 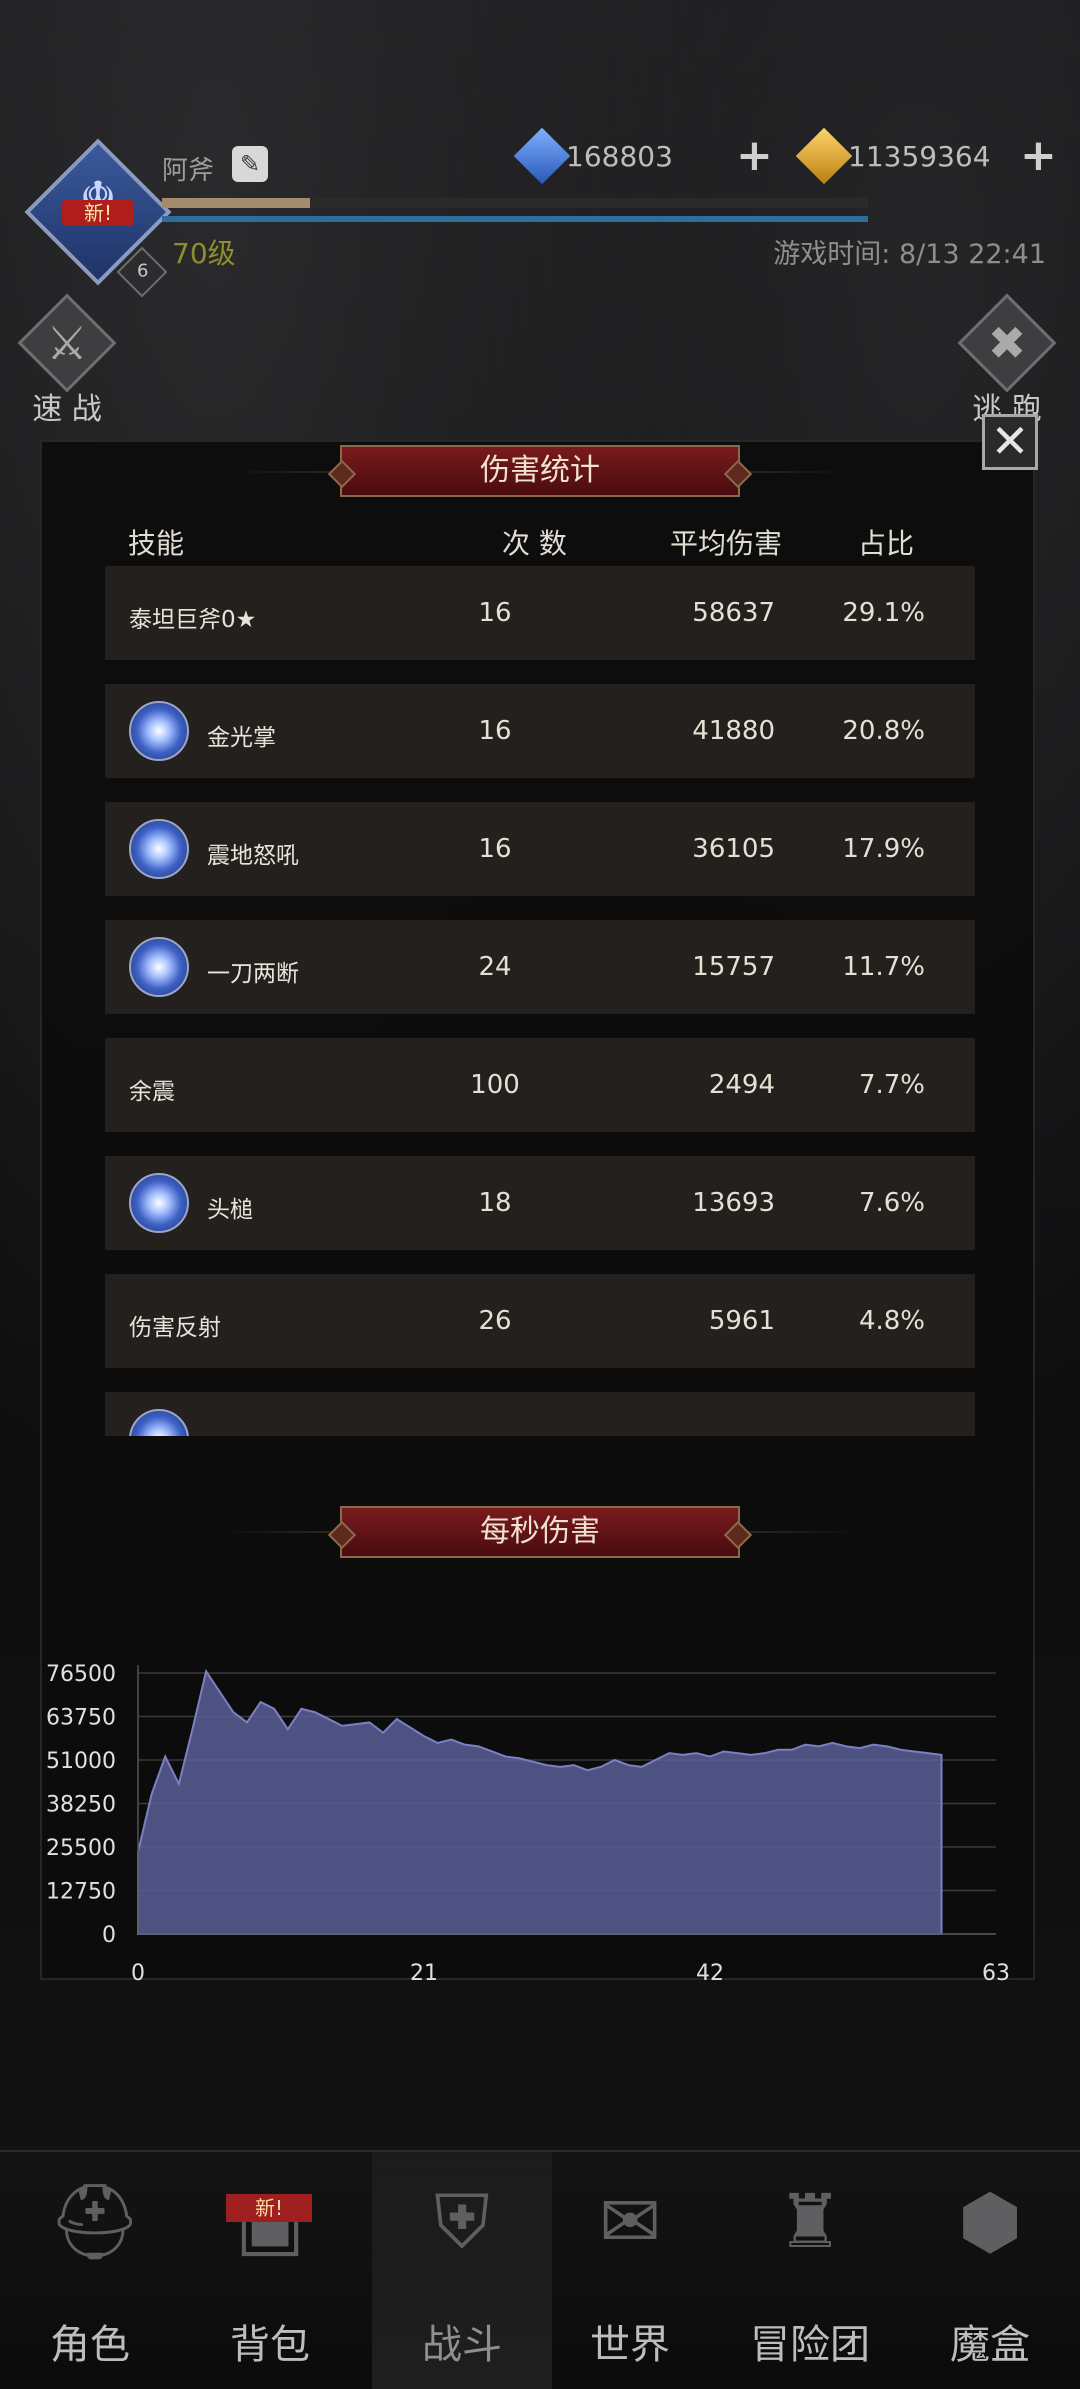 I want to click on table-row: 余震 100 2494 7.7%, so click(x=540, y=1085).